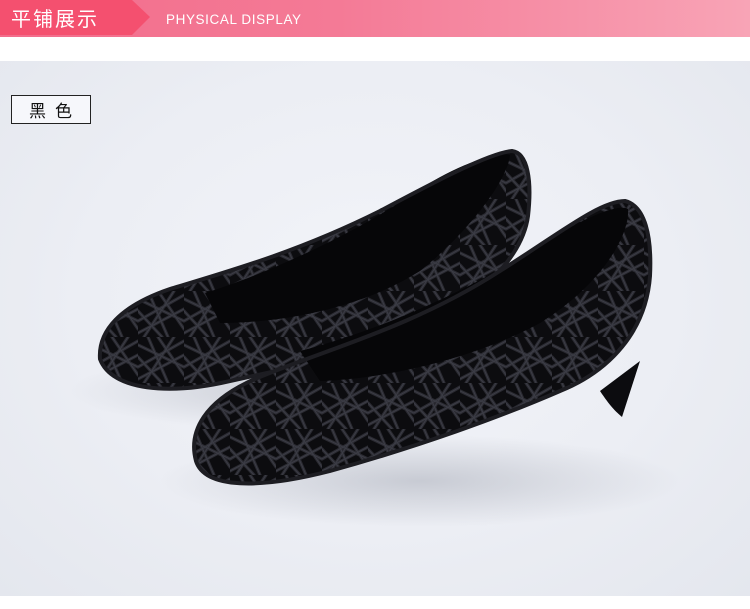  What do you see at coordinates (375, 18) in the screenshot?
I see `section-header: 平铺展示 PHYSICAL DISPLAY` at bounding box center [375, 18].